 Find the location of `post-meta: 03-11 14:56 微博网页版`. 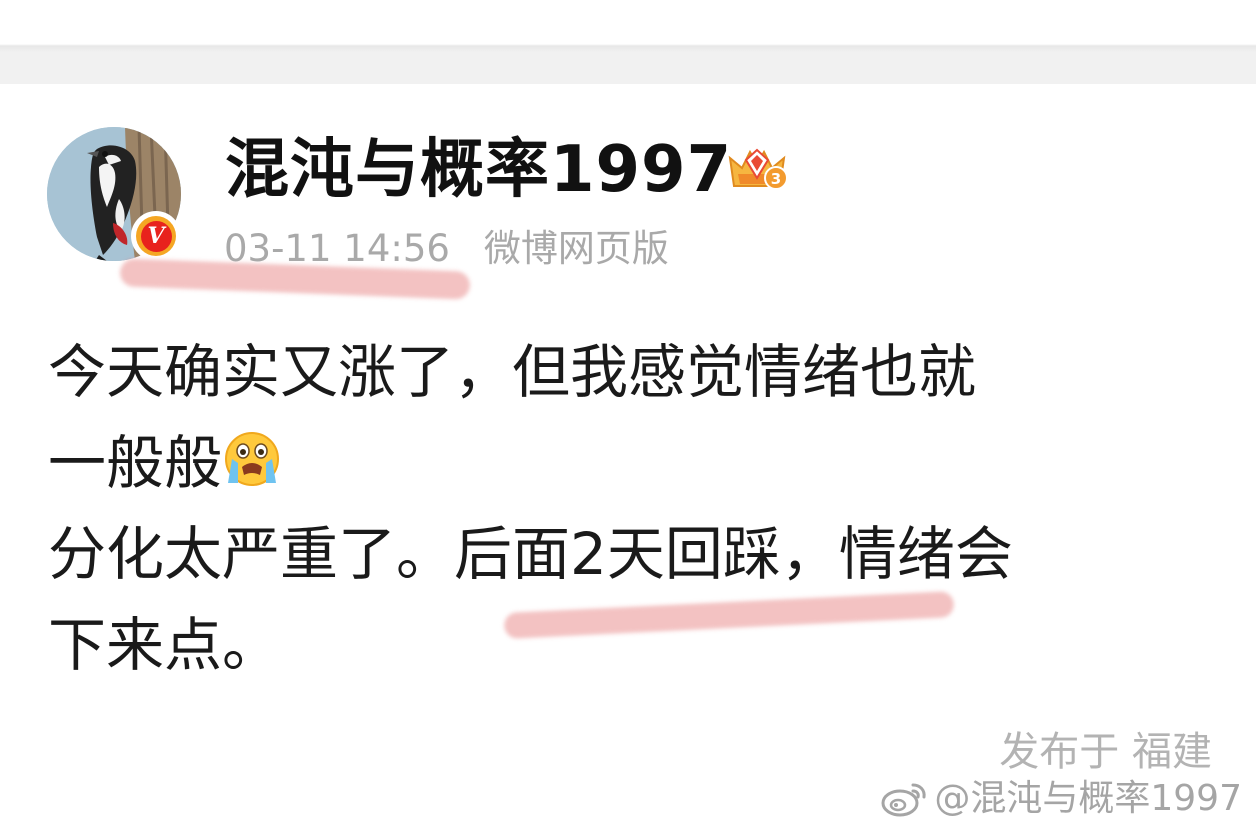

post-meta: 03-11 14:56 微博网页版 is located at coordinates (446, 249).